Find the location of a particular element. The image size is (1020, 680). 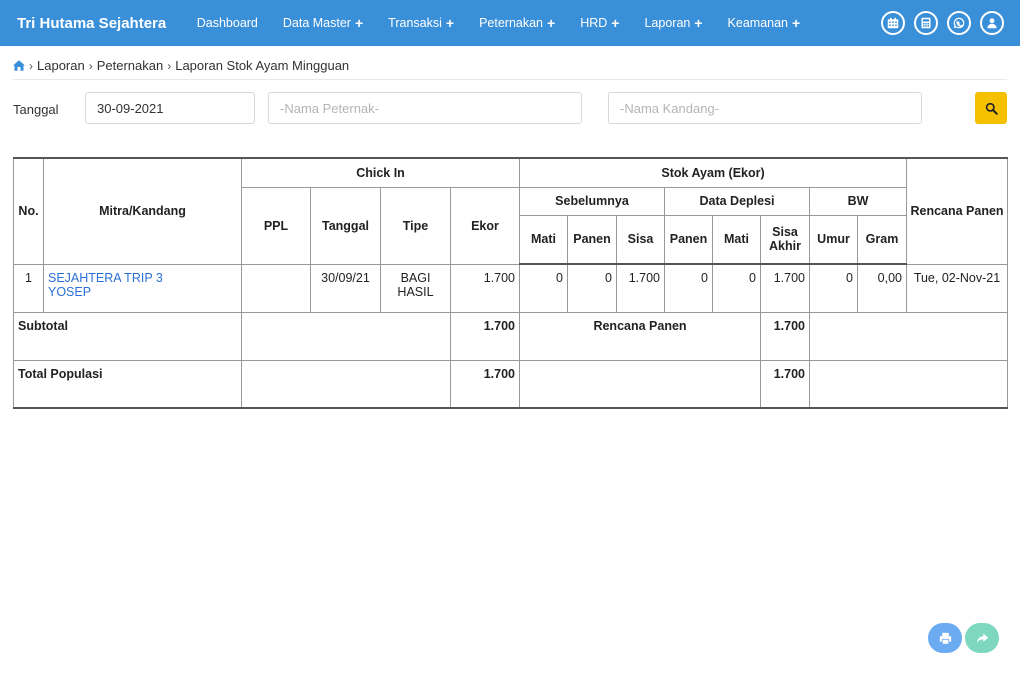

header-dep-mati: Mati is located at coordinates (736, 239).